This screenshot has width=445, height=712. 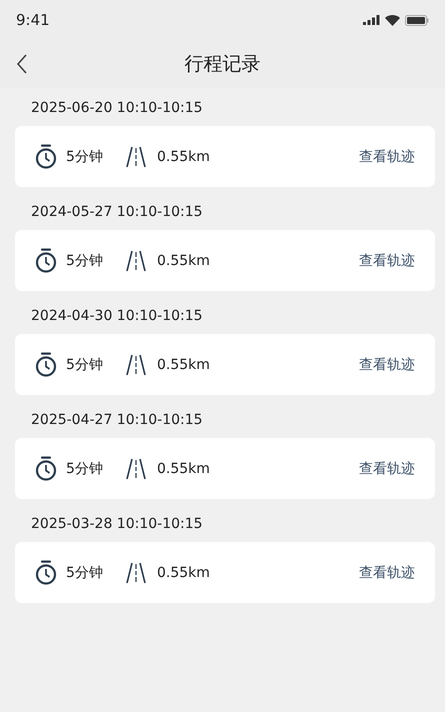 What do you see at coordinates (222, 64) in the screenshot?
I see `page-title: 行程记录` at bounding box center [222, 64].